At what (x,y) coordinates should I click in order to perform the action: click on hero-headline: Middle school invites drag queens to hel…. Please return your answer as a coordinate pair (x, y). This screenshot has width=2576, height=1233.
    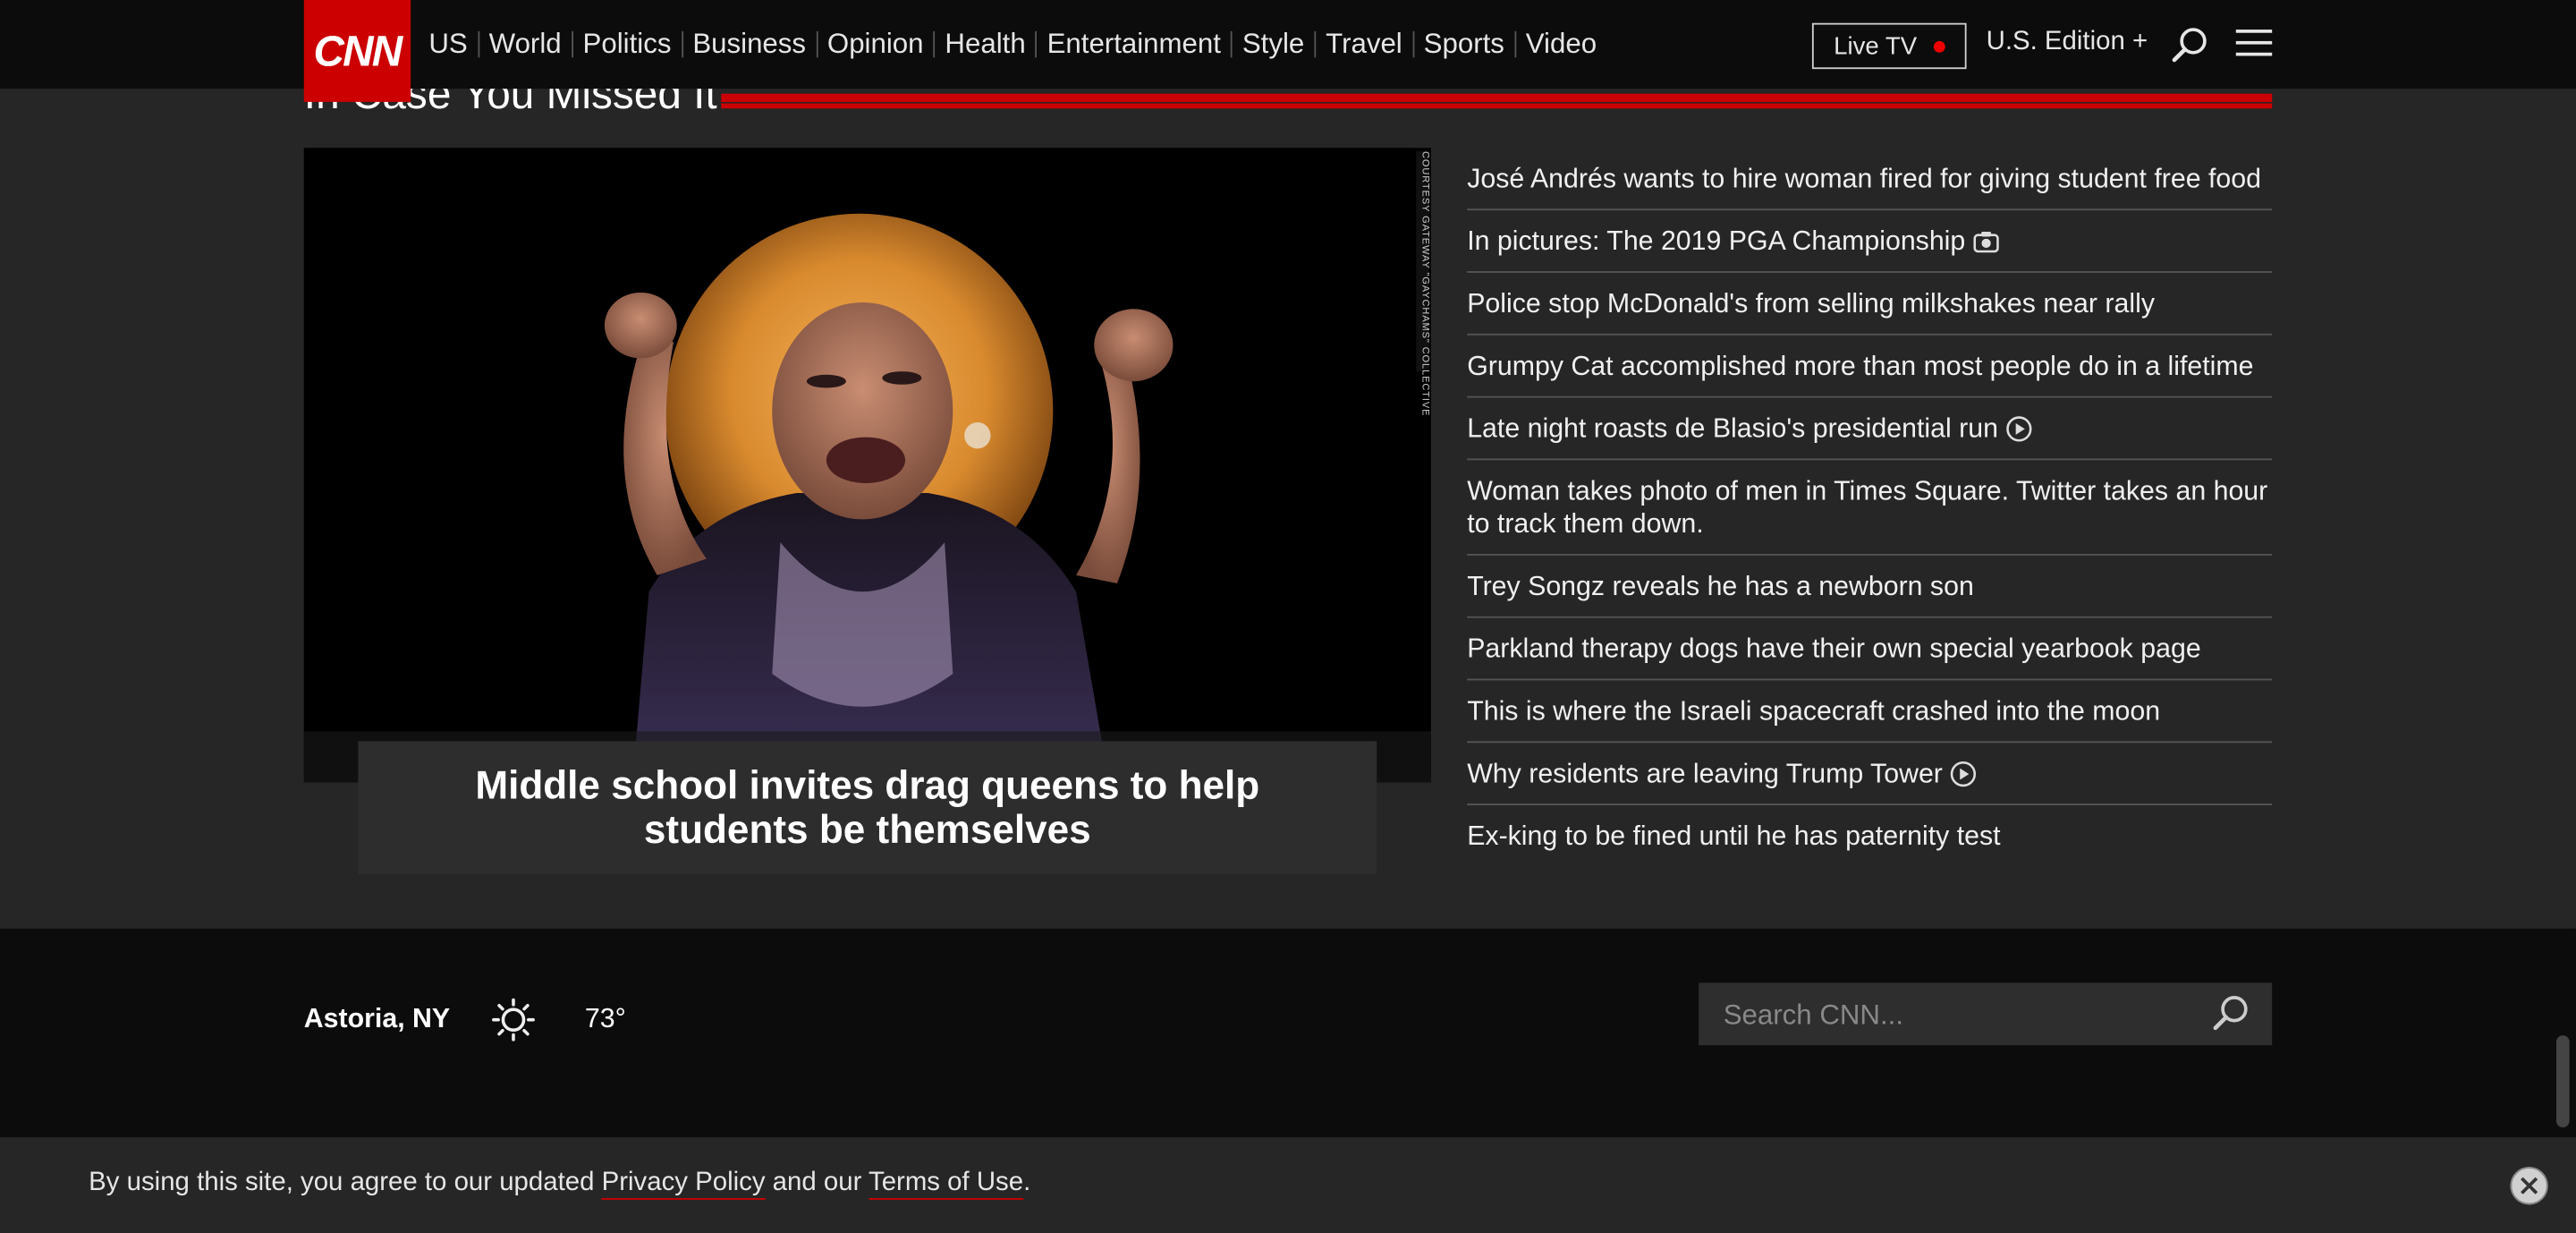
    Looking at the image, I should click on (867, 808).